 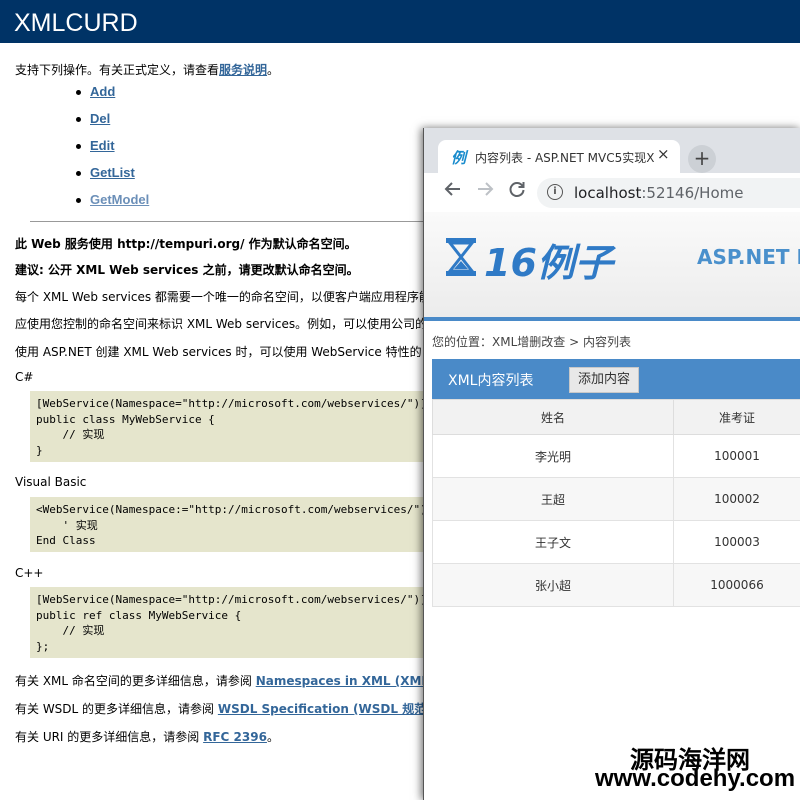 I want to click on cell-ticket: 100003, so click(x=736, y=542).